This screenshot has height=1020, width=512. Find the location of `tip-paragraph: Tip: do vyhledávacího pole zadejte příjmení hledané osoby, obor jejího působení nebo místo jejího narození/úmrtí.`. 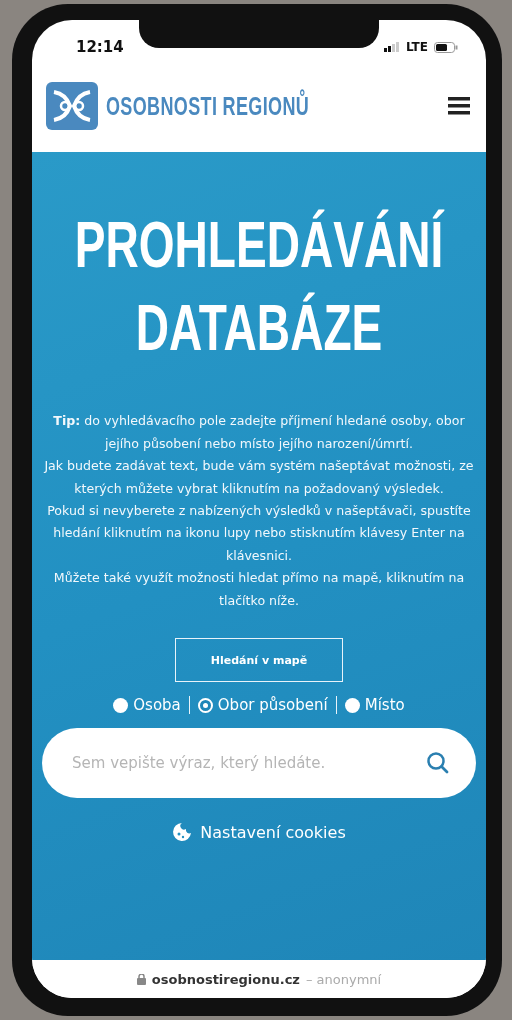

tip-paragraph: Tip: do vyhledávacího pole zadejte příjmení hledané osoby, obor jejího působení nebo místo jejího narození/úmrtí. is located at coordinates (259, 432).